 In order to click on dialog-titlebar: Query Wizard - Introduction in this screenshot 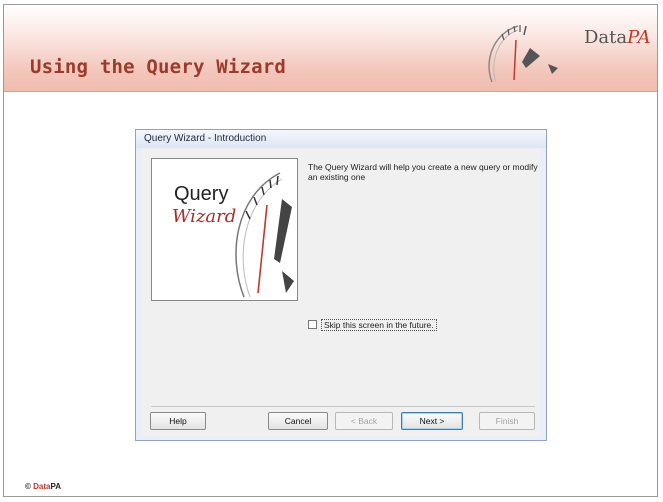, I will do `click(341, 139)`.